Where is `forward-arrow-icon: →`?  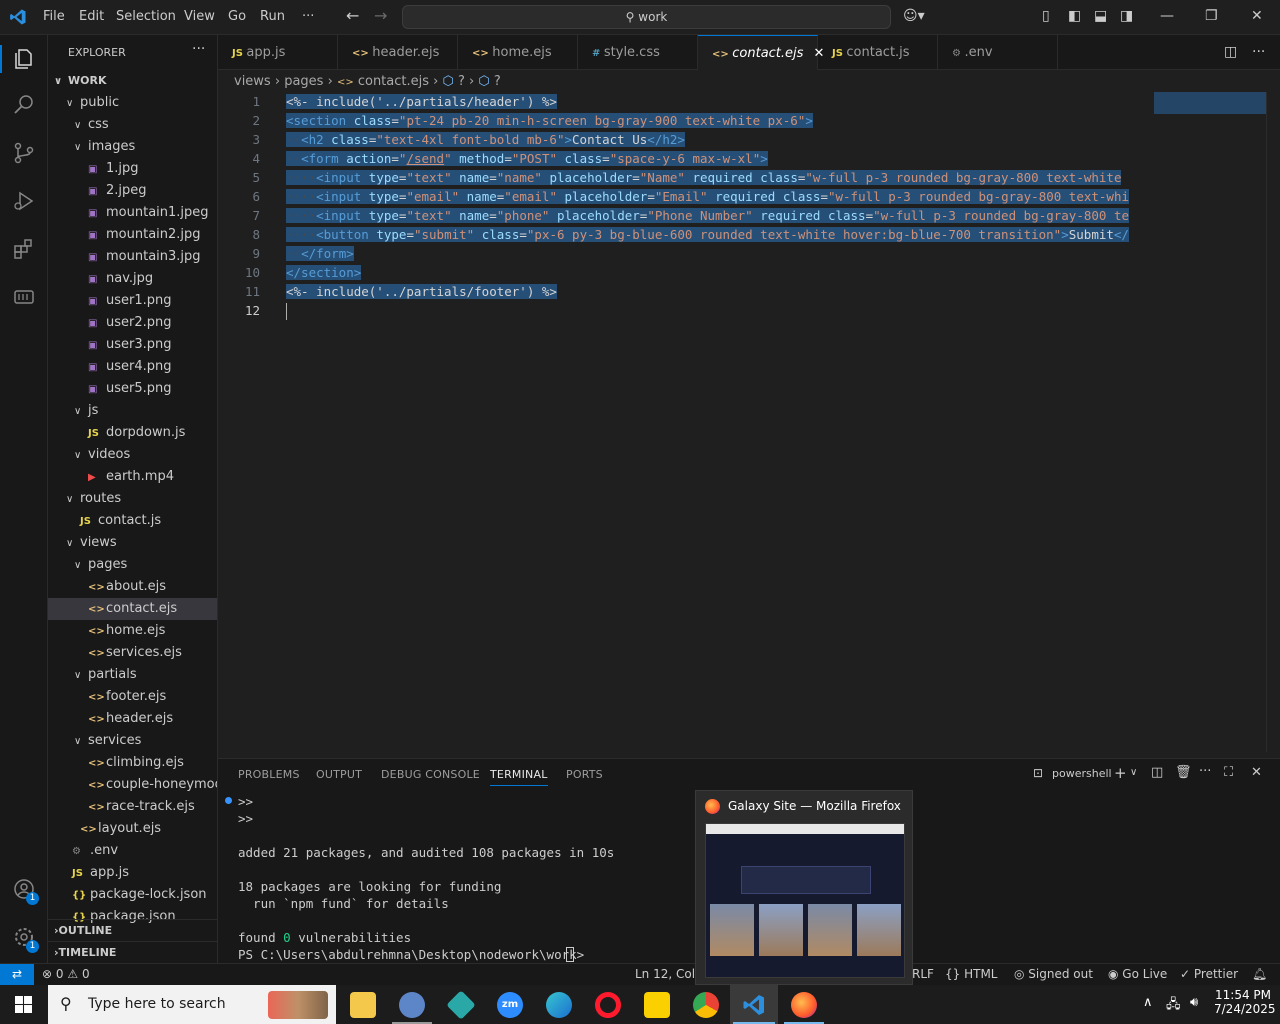 forward-arrow-icon: → is located at coordinates (380, 15).